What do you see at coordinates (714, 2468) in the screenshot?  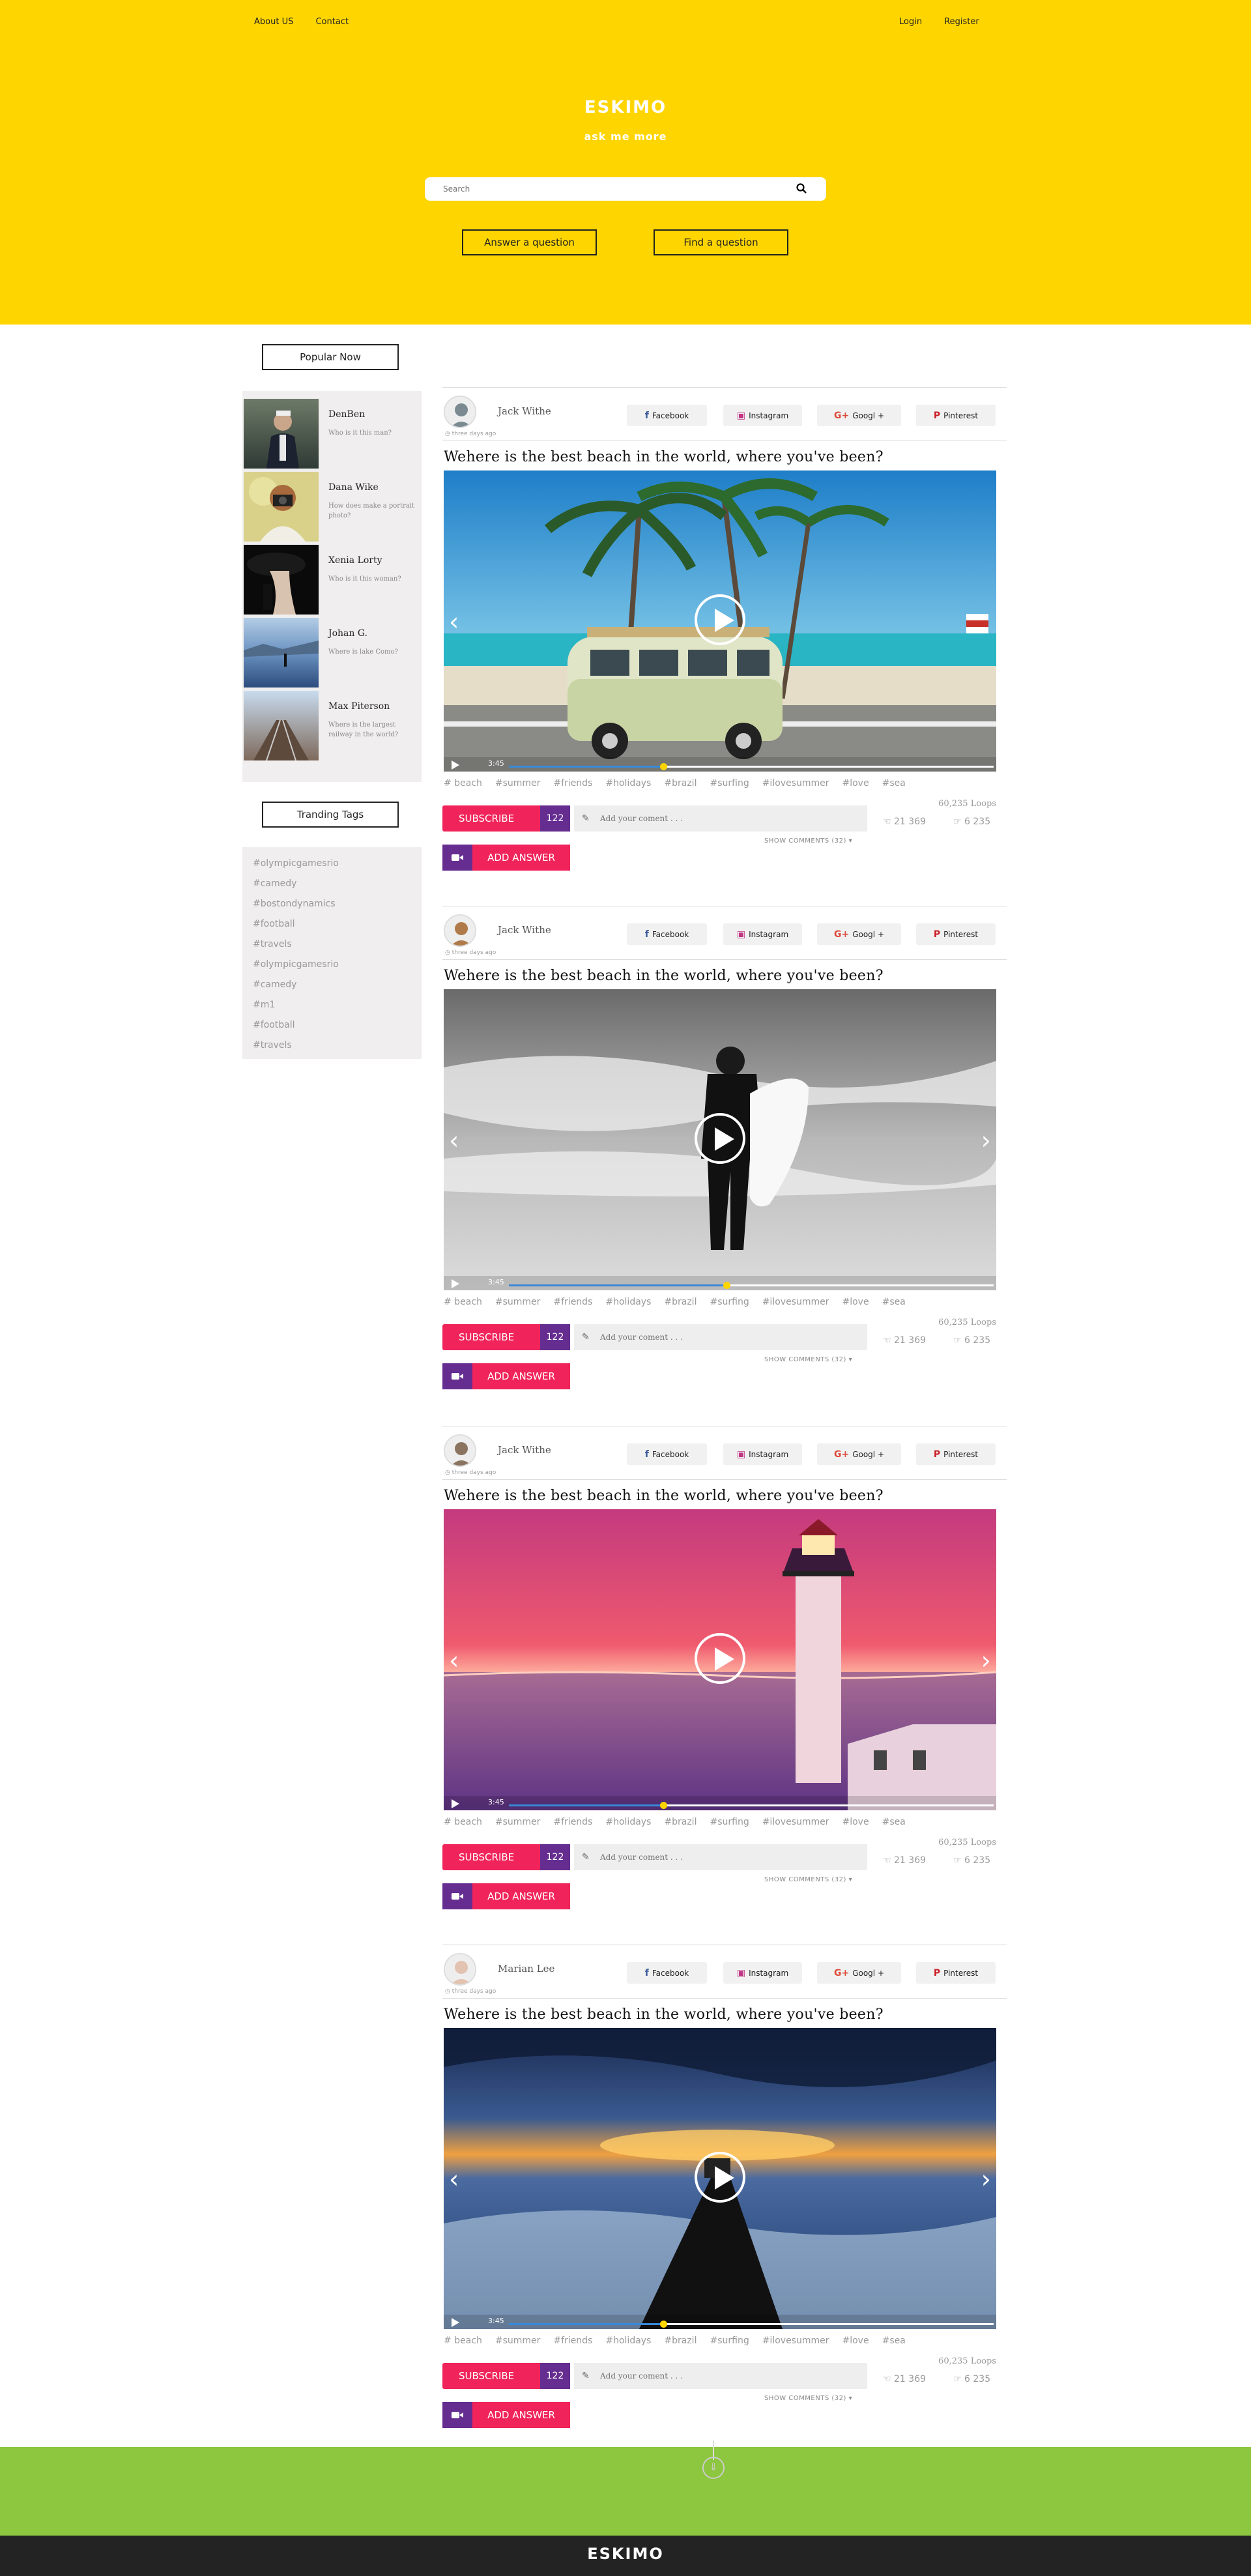 I see `scroll-down-icon: ⇓` at bounding box center [714, 2468].